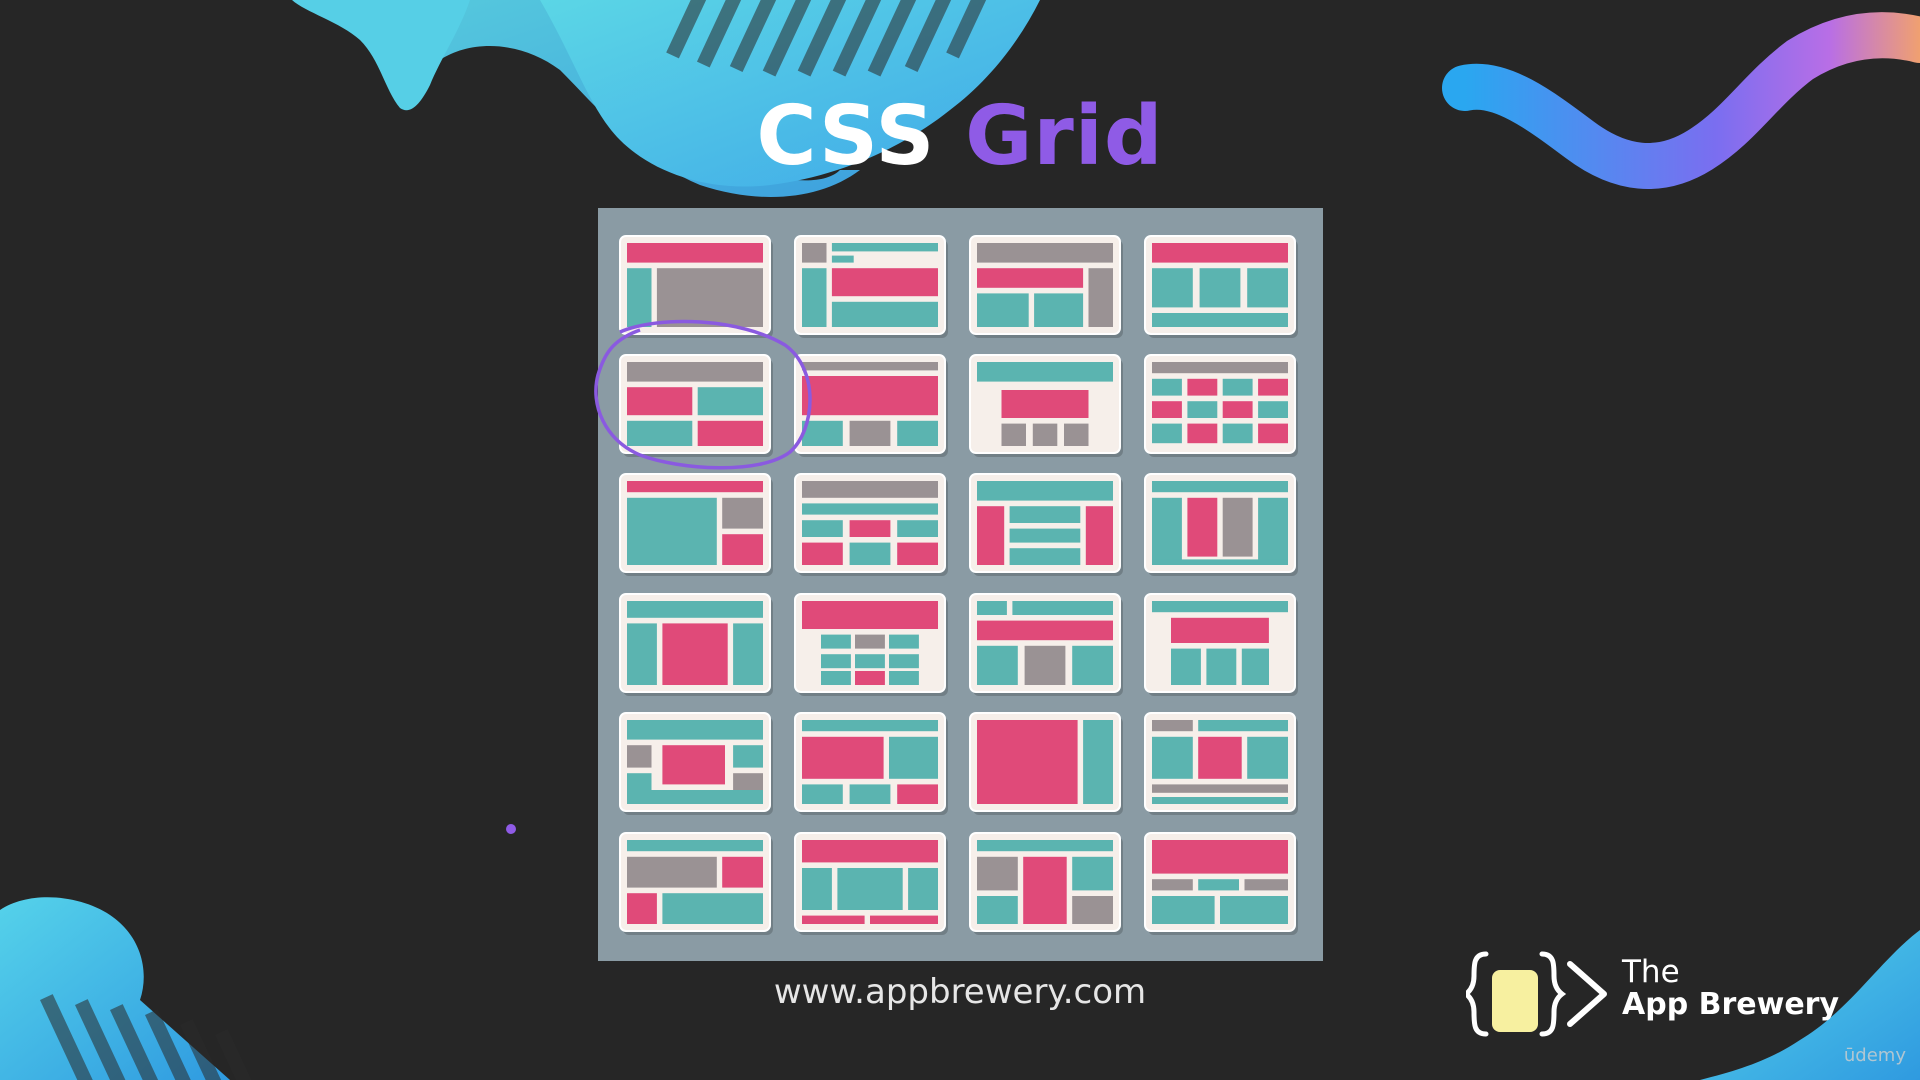 The width and height of the screenshot is (1920, 1080). Describe the element at coordinates (960, 137) in the screenshot. I see `slide-title: CSS Grid` at that location.